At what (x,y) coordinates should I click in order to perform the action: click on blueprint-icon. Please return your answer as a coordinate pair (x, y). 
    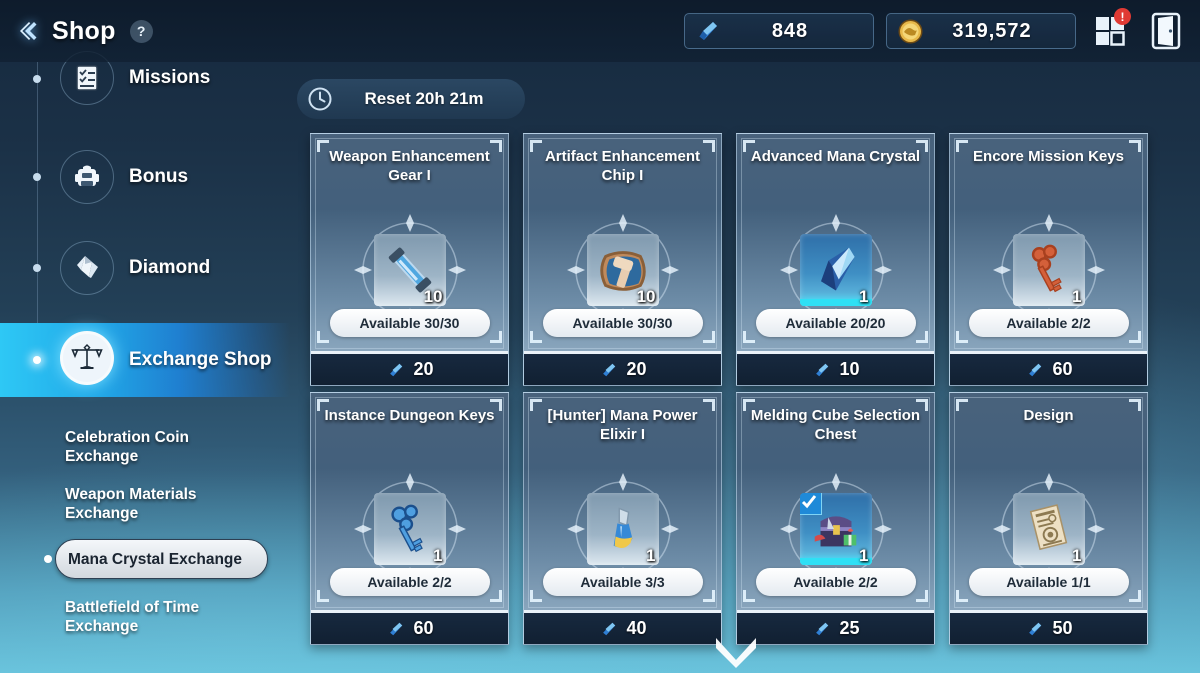
    Looking at the image, I should click on (1048, 527).